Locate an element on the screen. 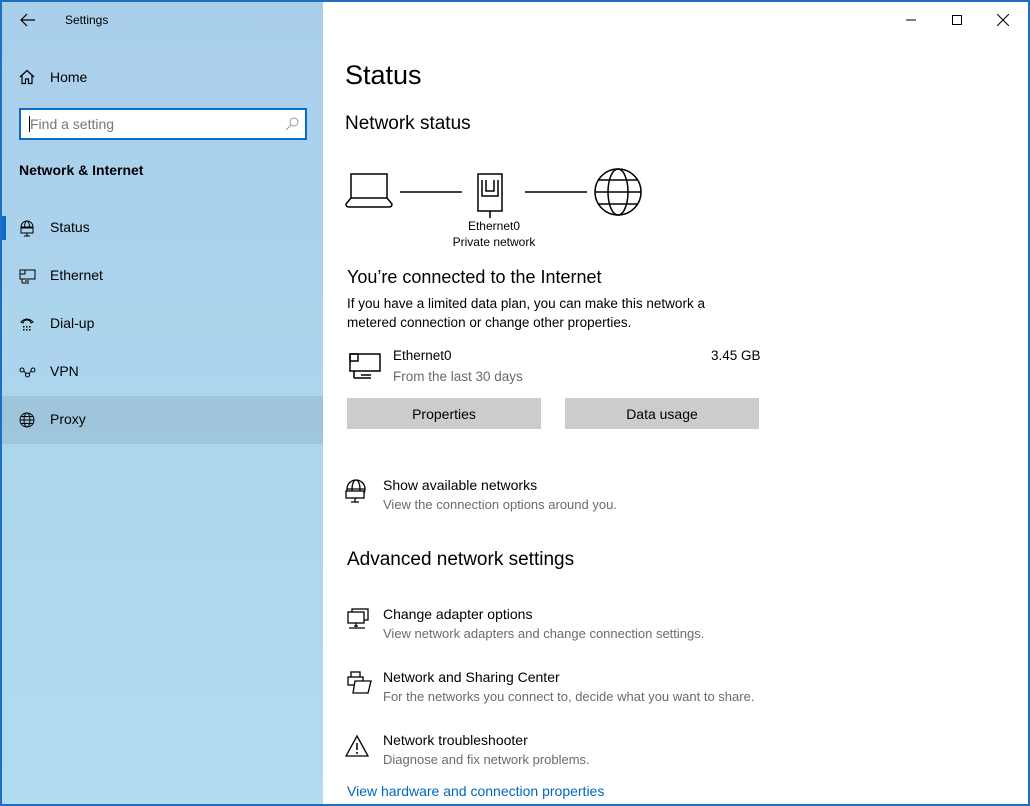 Image resolution: width=1030 pixels, height=806 pixels. sidebar-item-label: VPN is located at coordinates (64, 371).